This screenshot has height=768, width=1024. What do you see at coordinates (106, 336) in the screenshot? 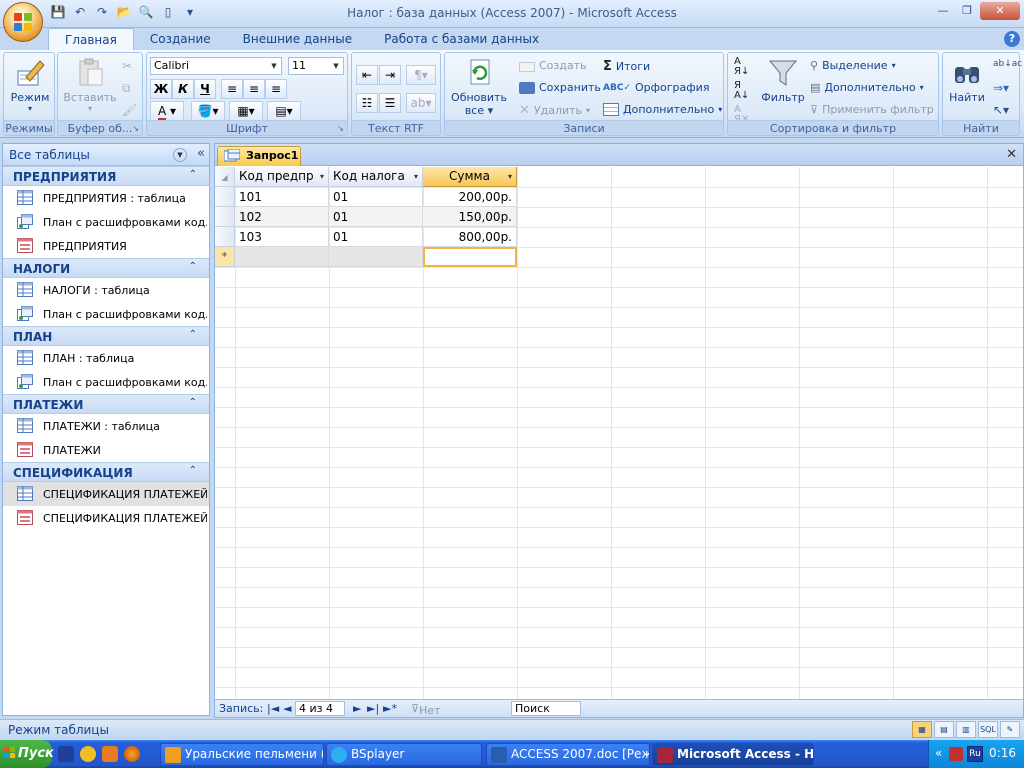
I see `nav-group-header: ПЛАН ⌃` at bounding box center [106, 336].